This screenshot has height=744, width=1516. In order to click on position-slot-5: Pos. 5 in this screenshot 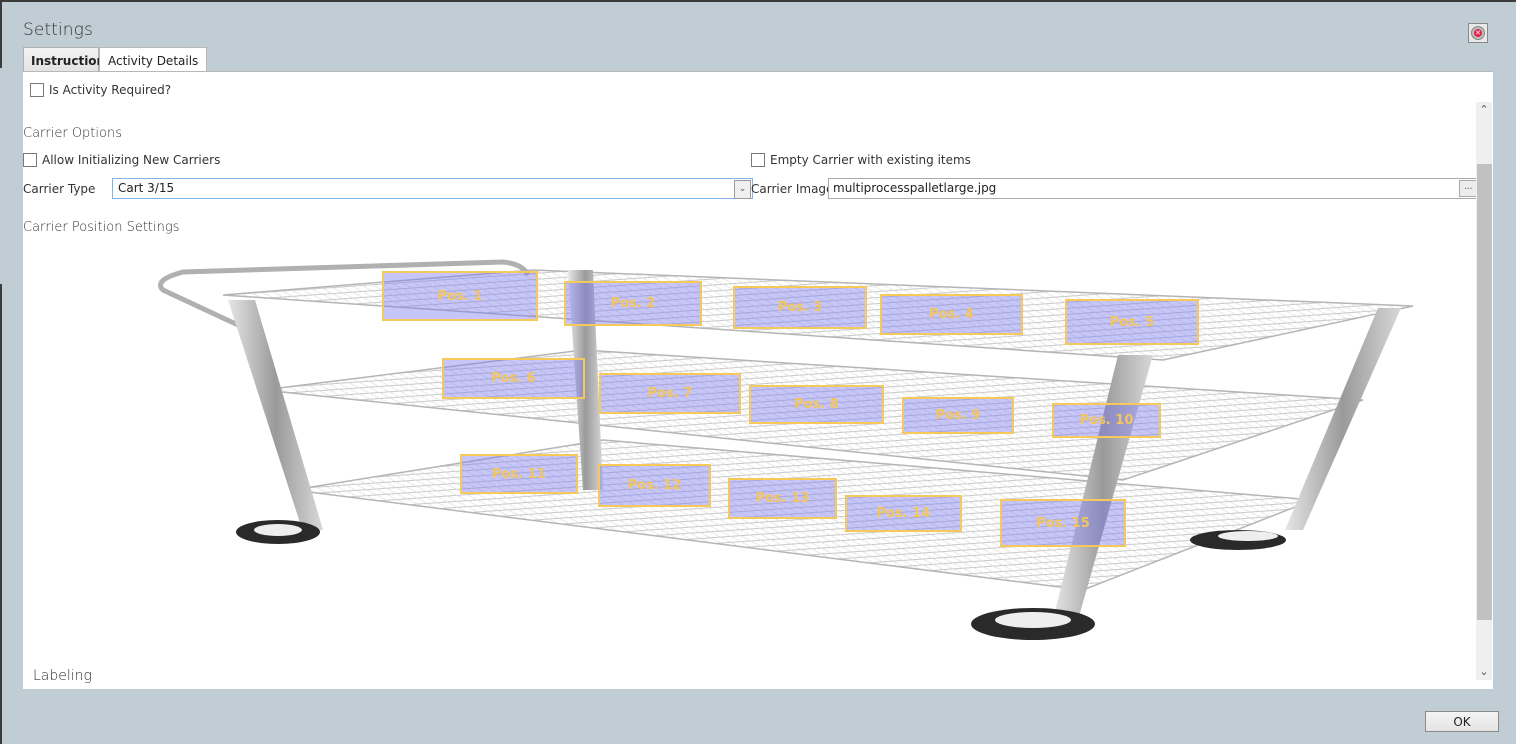, I will do `click(1132, 322)`.